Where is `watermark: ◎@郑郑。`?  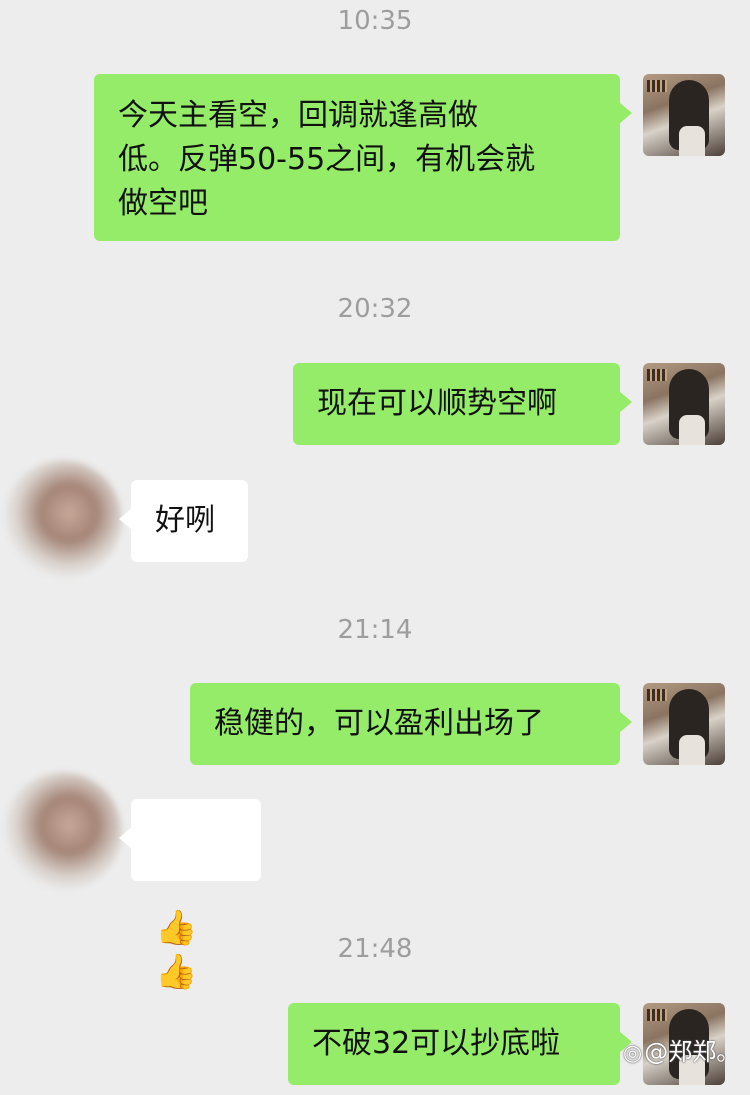
watermark: ◎@郑郑。 is located at coordinates (681, 1049).